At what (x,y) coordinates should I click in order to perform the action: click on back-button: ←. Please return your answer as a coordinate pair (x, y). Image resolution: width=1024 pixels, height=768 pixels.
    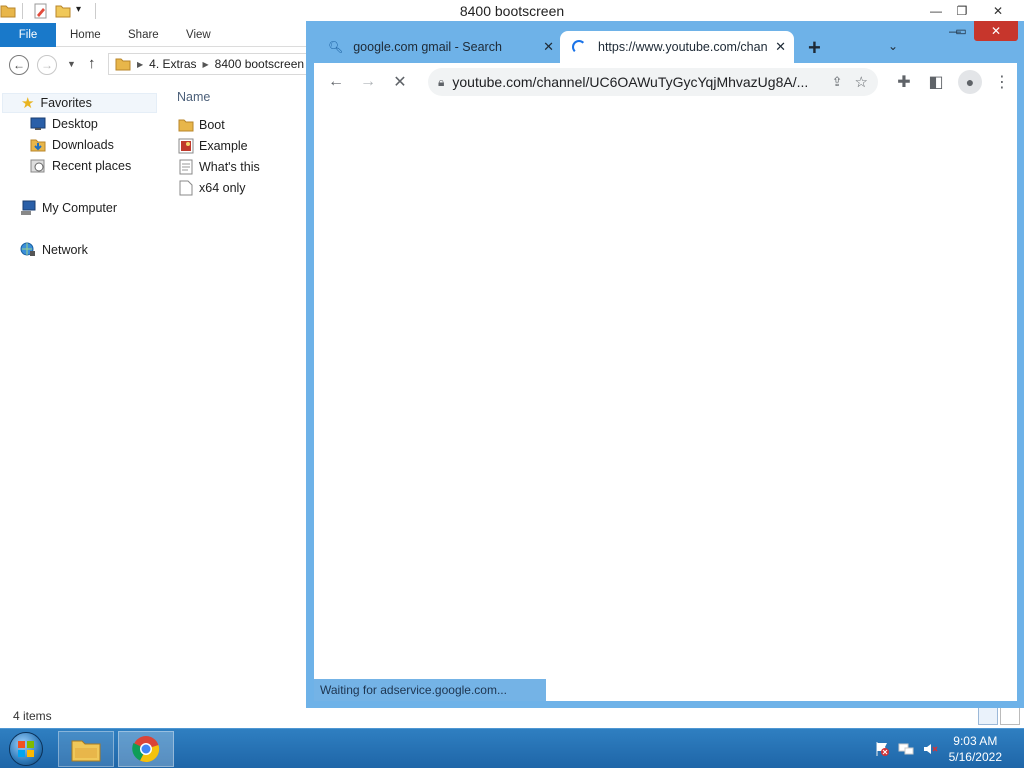
    Looking at the image, I should click on (19, 65).